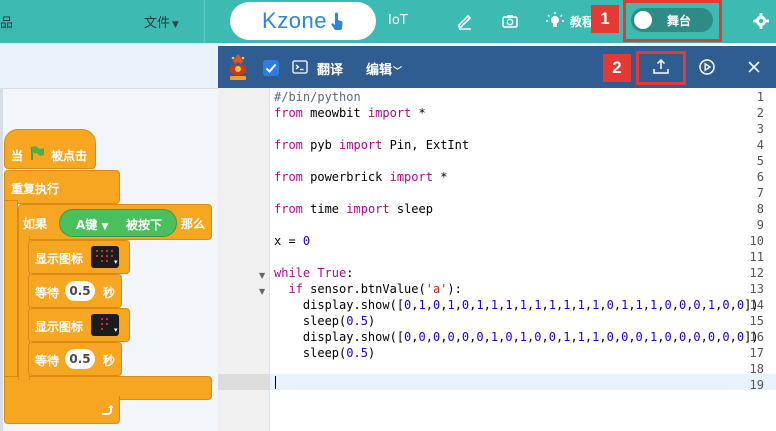 This screenshot has height=431, width=776. What do you see at coordinates (760, 193) in the screenshot?
I see `line-number: 7` at bounding box center [760, 193].